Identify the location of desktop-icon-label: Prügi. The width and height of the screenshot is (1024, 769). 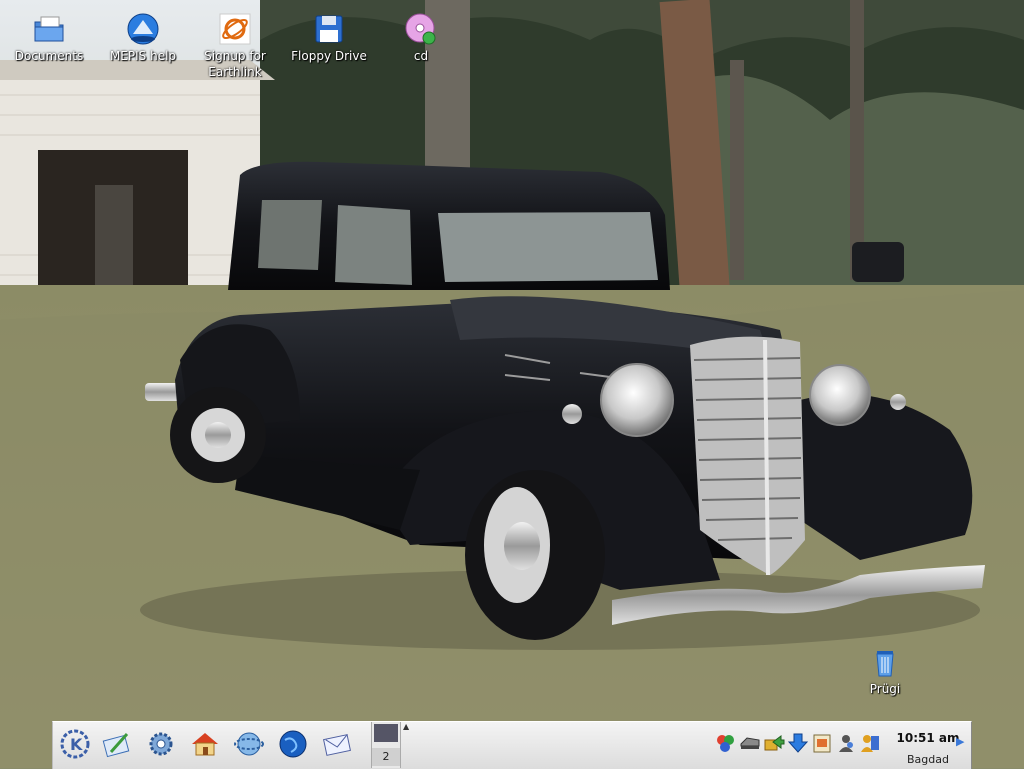
(885, 689).